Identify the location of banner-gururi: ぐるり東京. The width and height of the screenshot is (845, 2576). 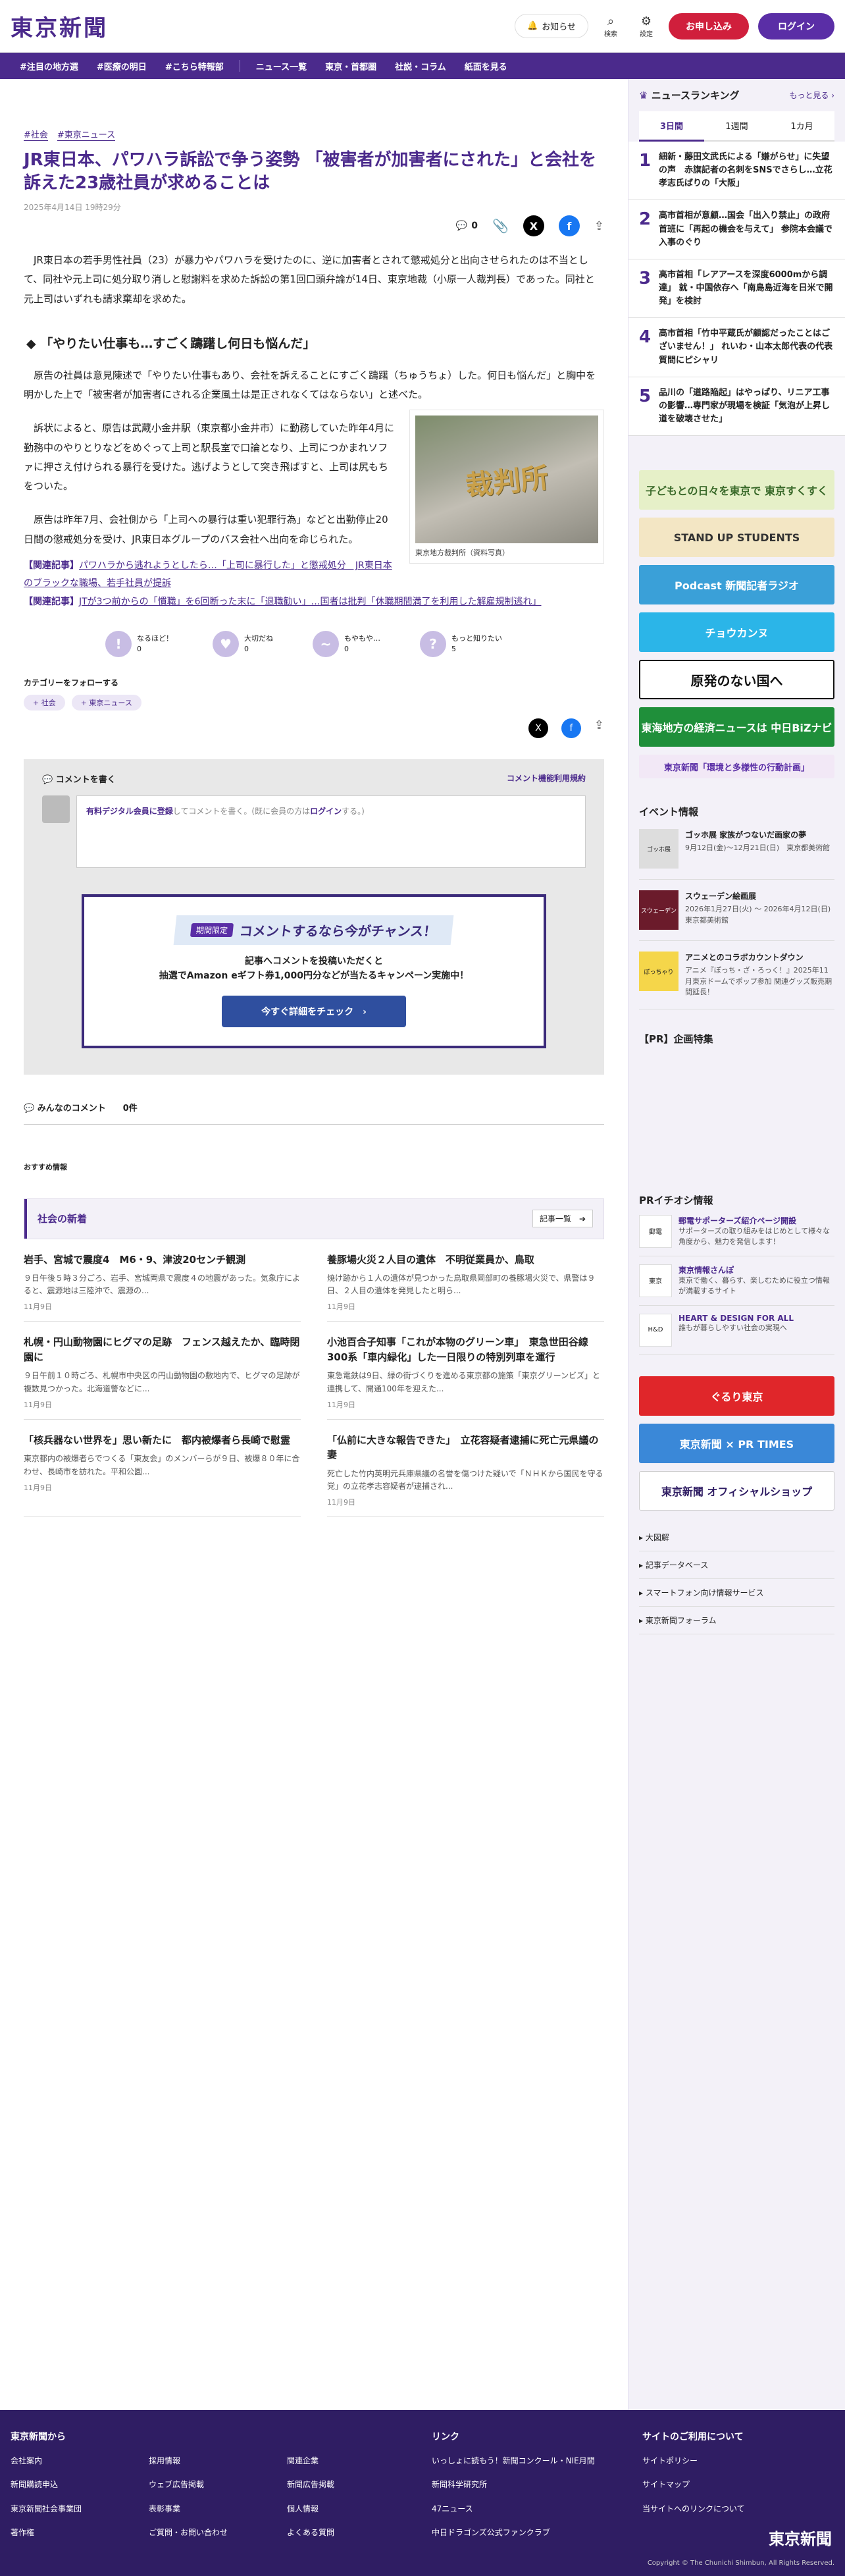
(737, 1396).